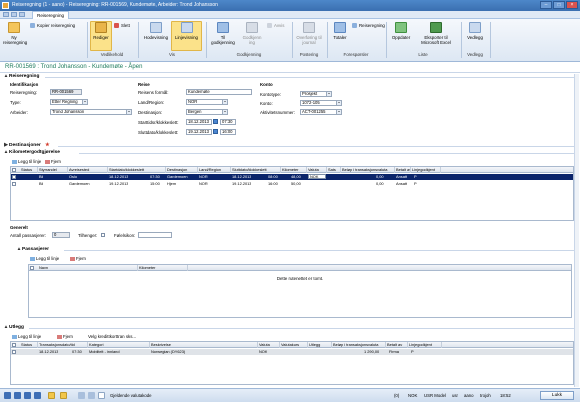  What do you see at coordinates (26, 337) in the screenshot?
I see `expenses-add-line-button: Legg til linje` at bounding box center [26, 337].